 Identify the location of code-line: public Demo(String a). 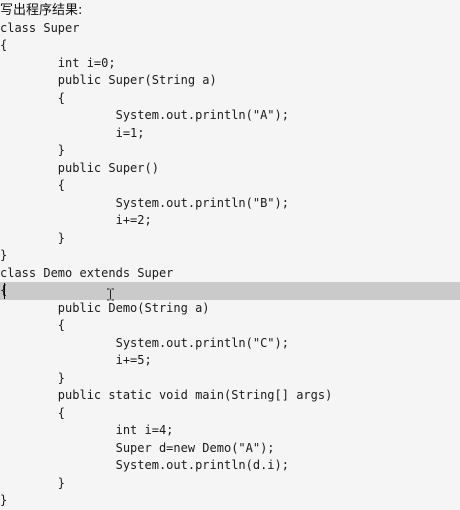
(230, 309).